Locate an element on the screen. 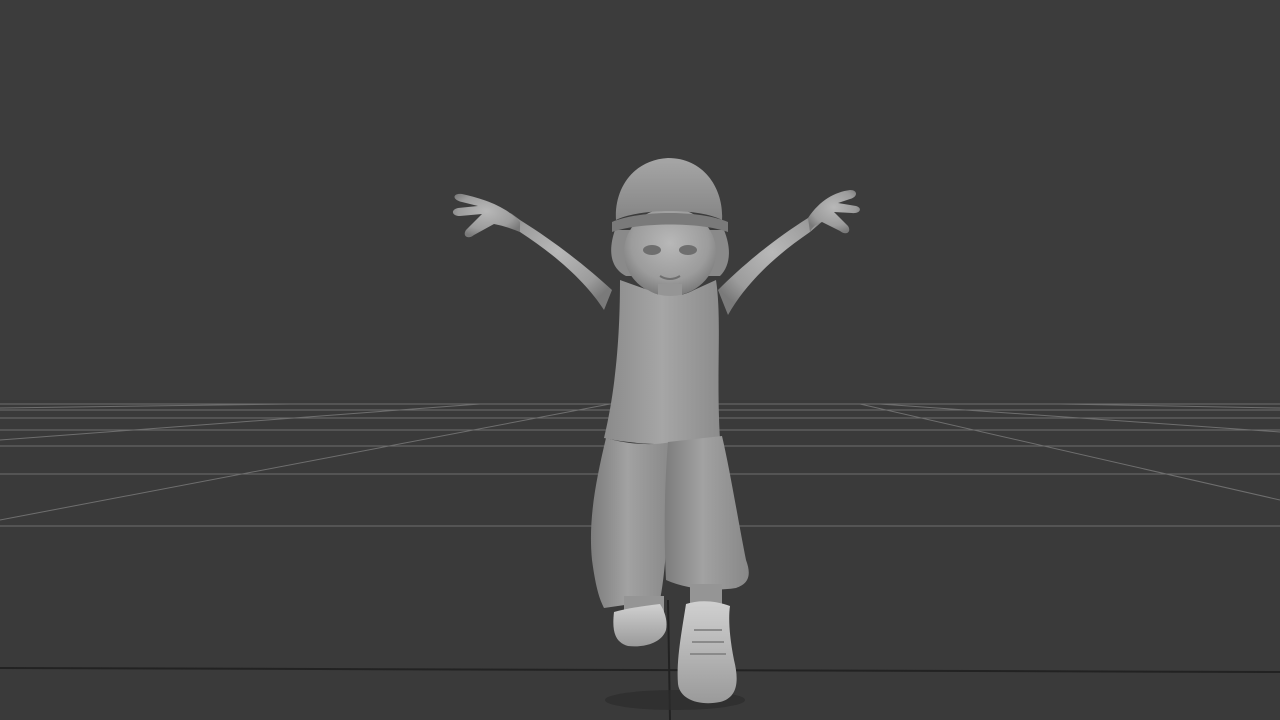  left-eye is located at coordinates (652, 250).